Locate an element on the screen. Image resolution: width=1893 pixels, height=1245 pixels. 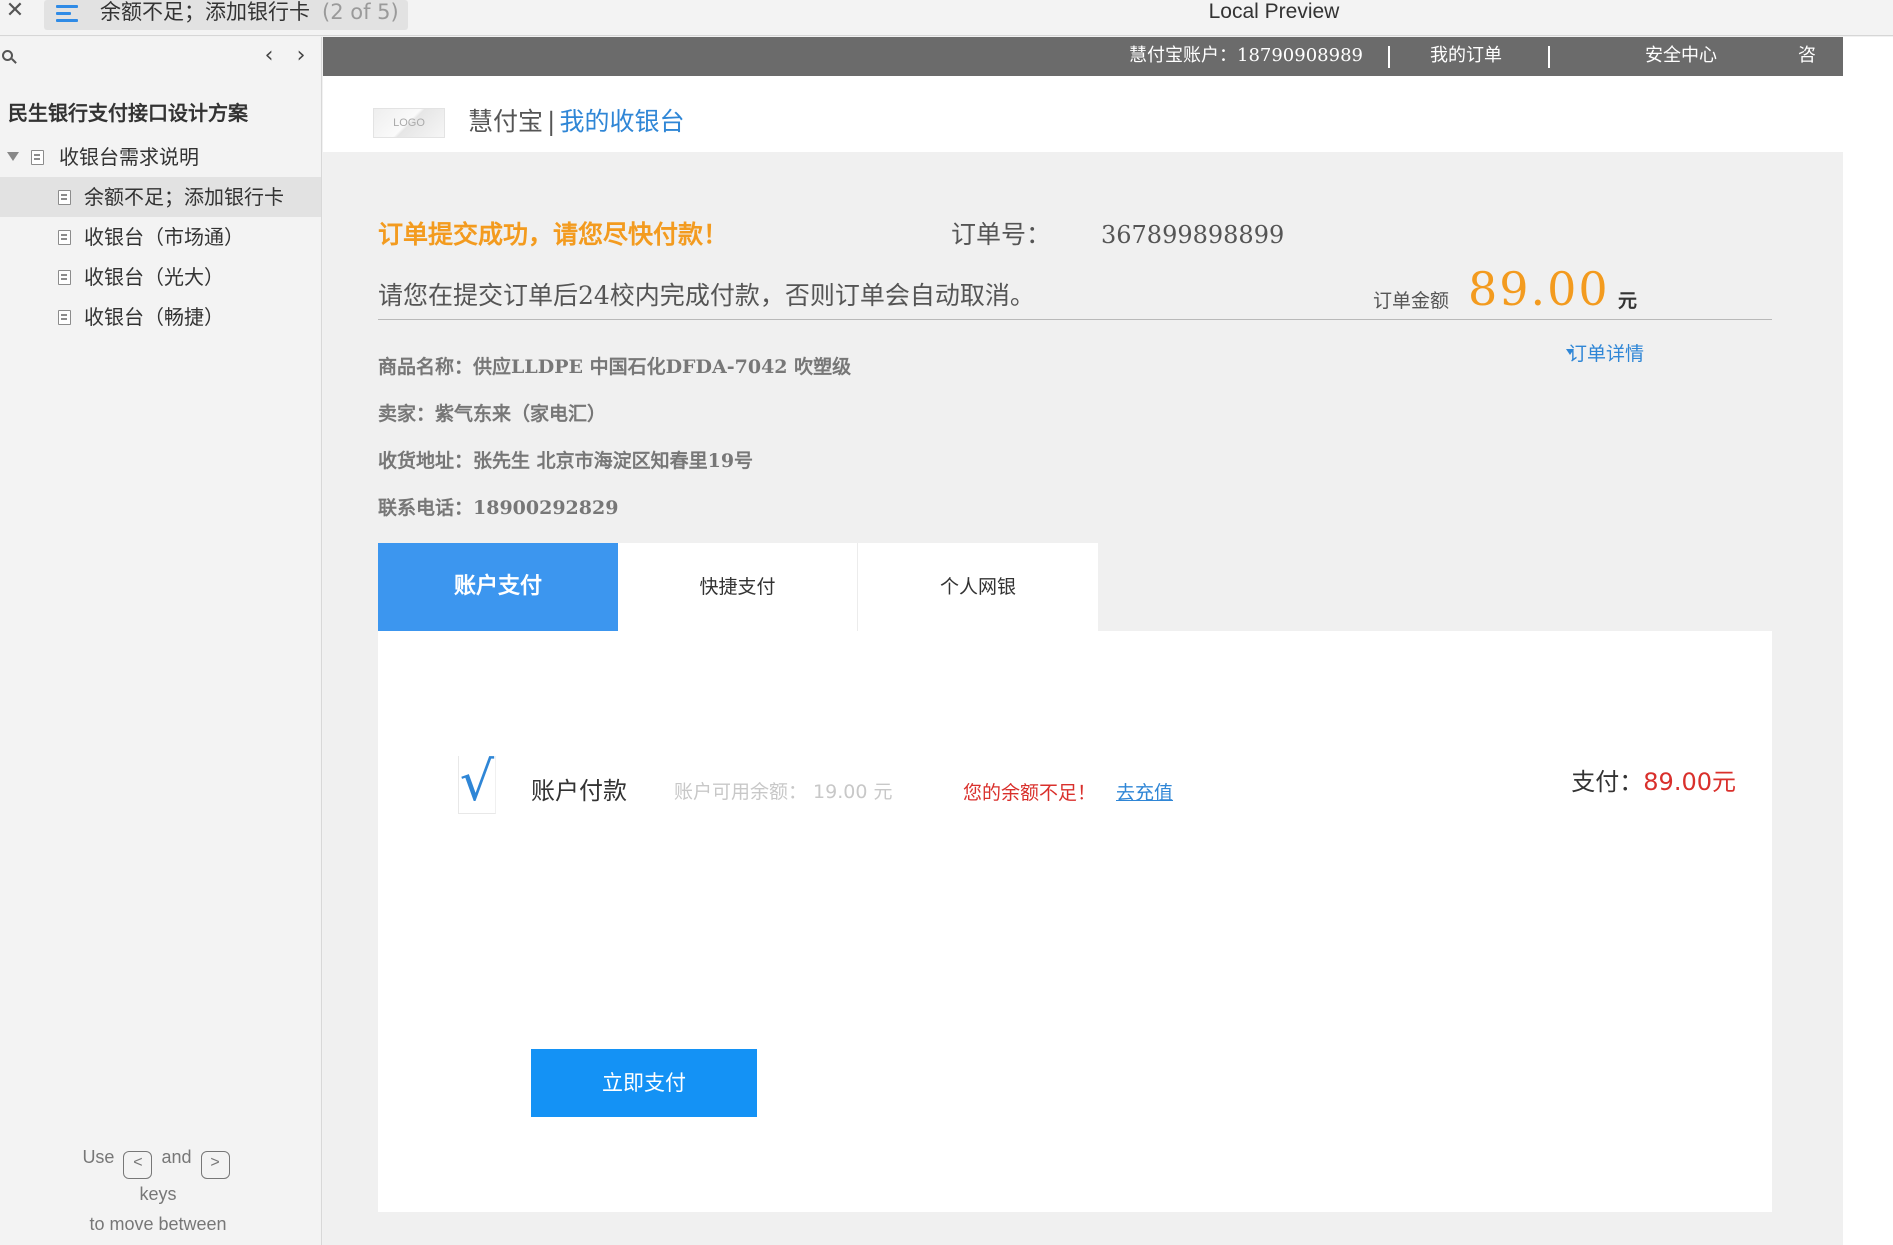
order-detail-link: 订单详情 is located at coordinates (1605, 354).